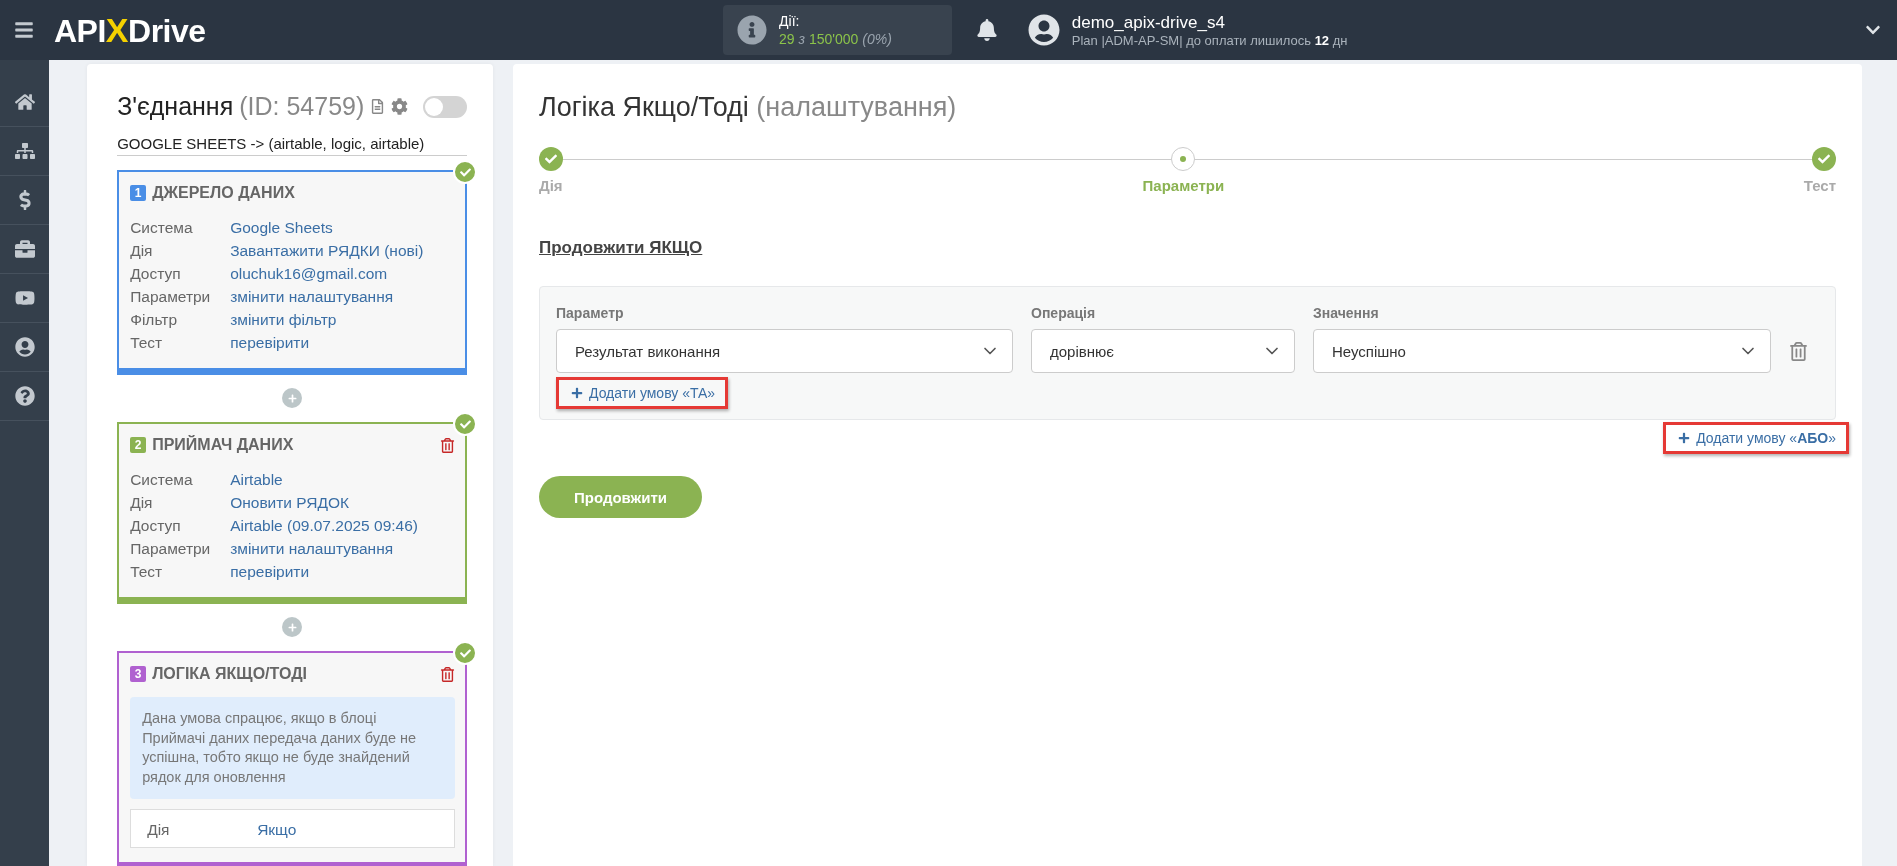 Image resolution: width=1897 pixels, height=866 pixels. What do you see at coordinates (1209, 22) in the screenshot?
I see `user-name: demo_apix-drive_s4` at bounding box center [1209, 22].